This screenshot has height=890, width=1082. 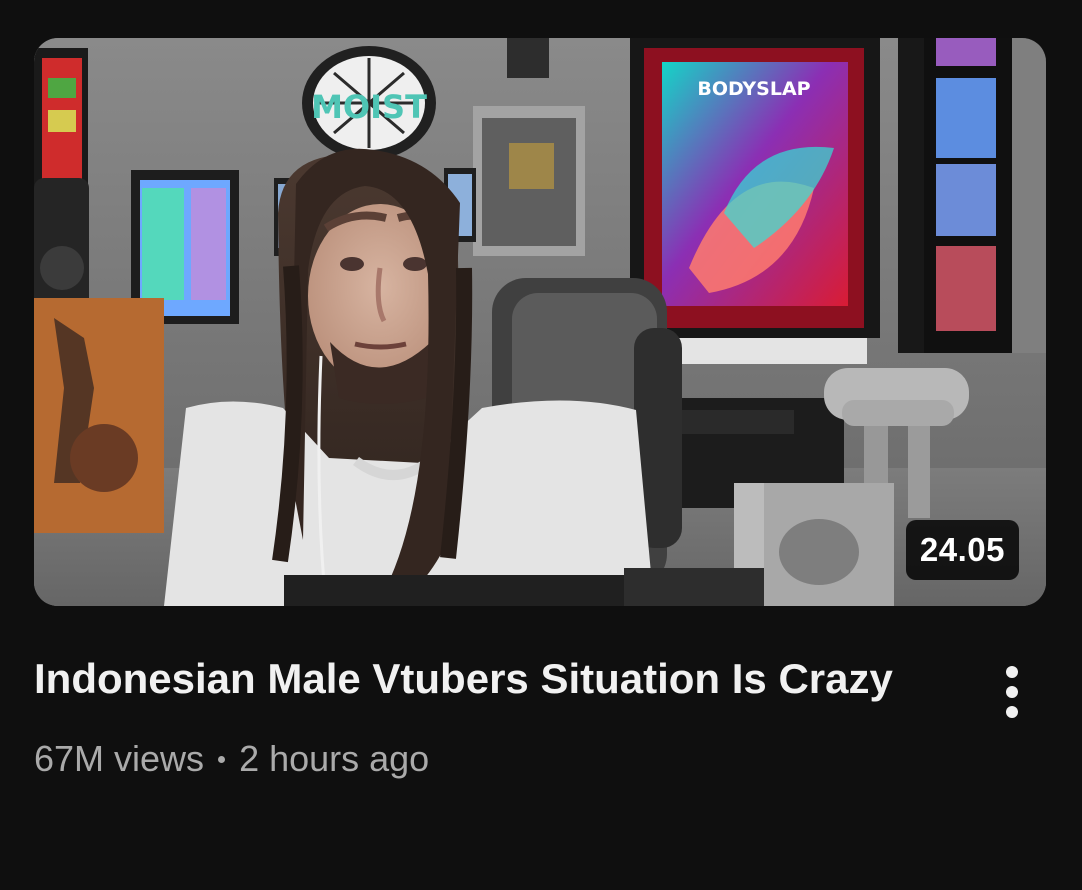 I want to click on video-stats: 67M views 2 hours ago, so click(x=504, y=759).